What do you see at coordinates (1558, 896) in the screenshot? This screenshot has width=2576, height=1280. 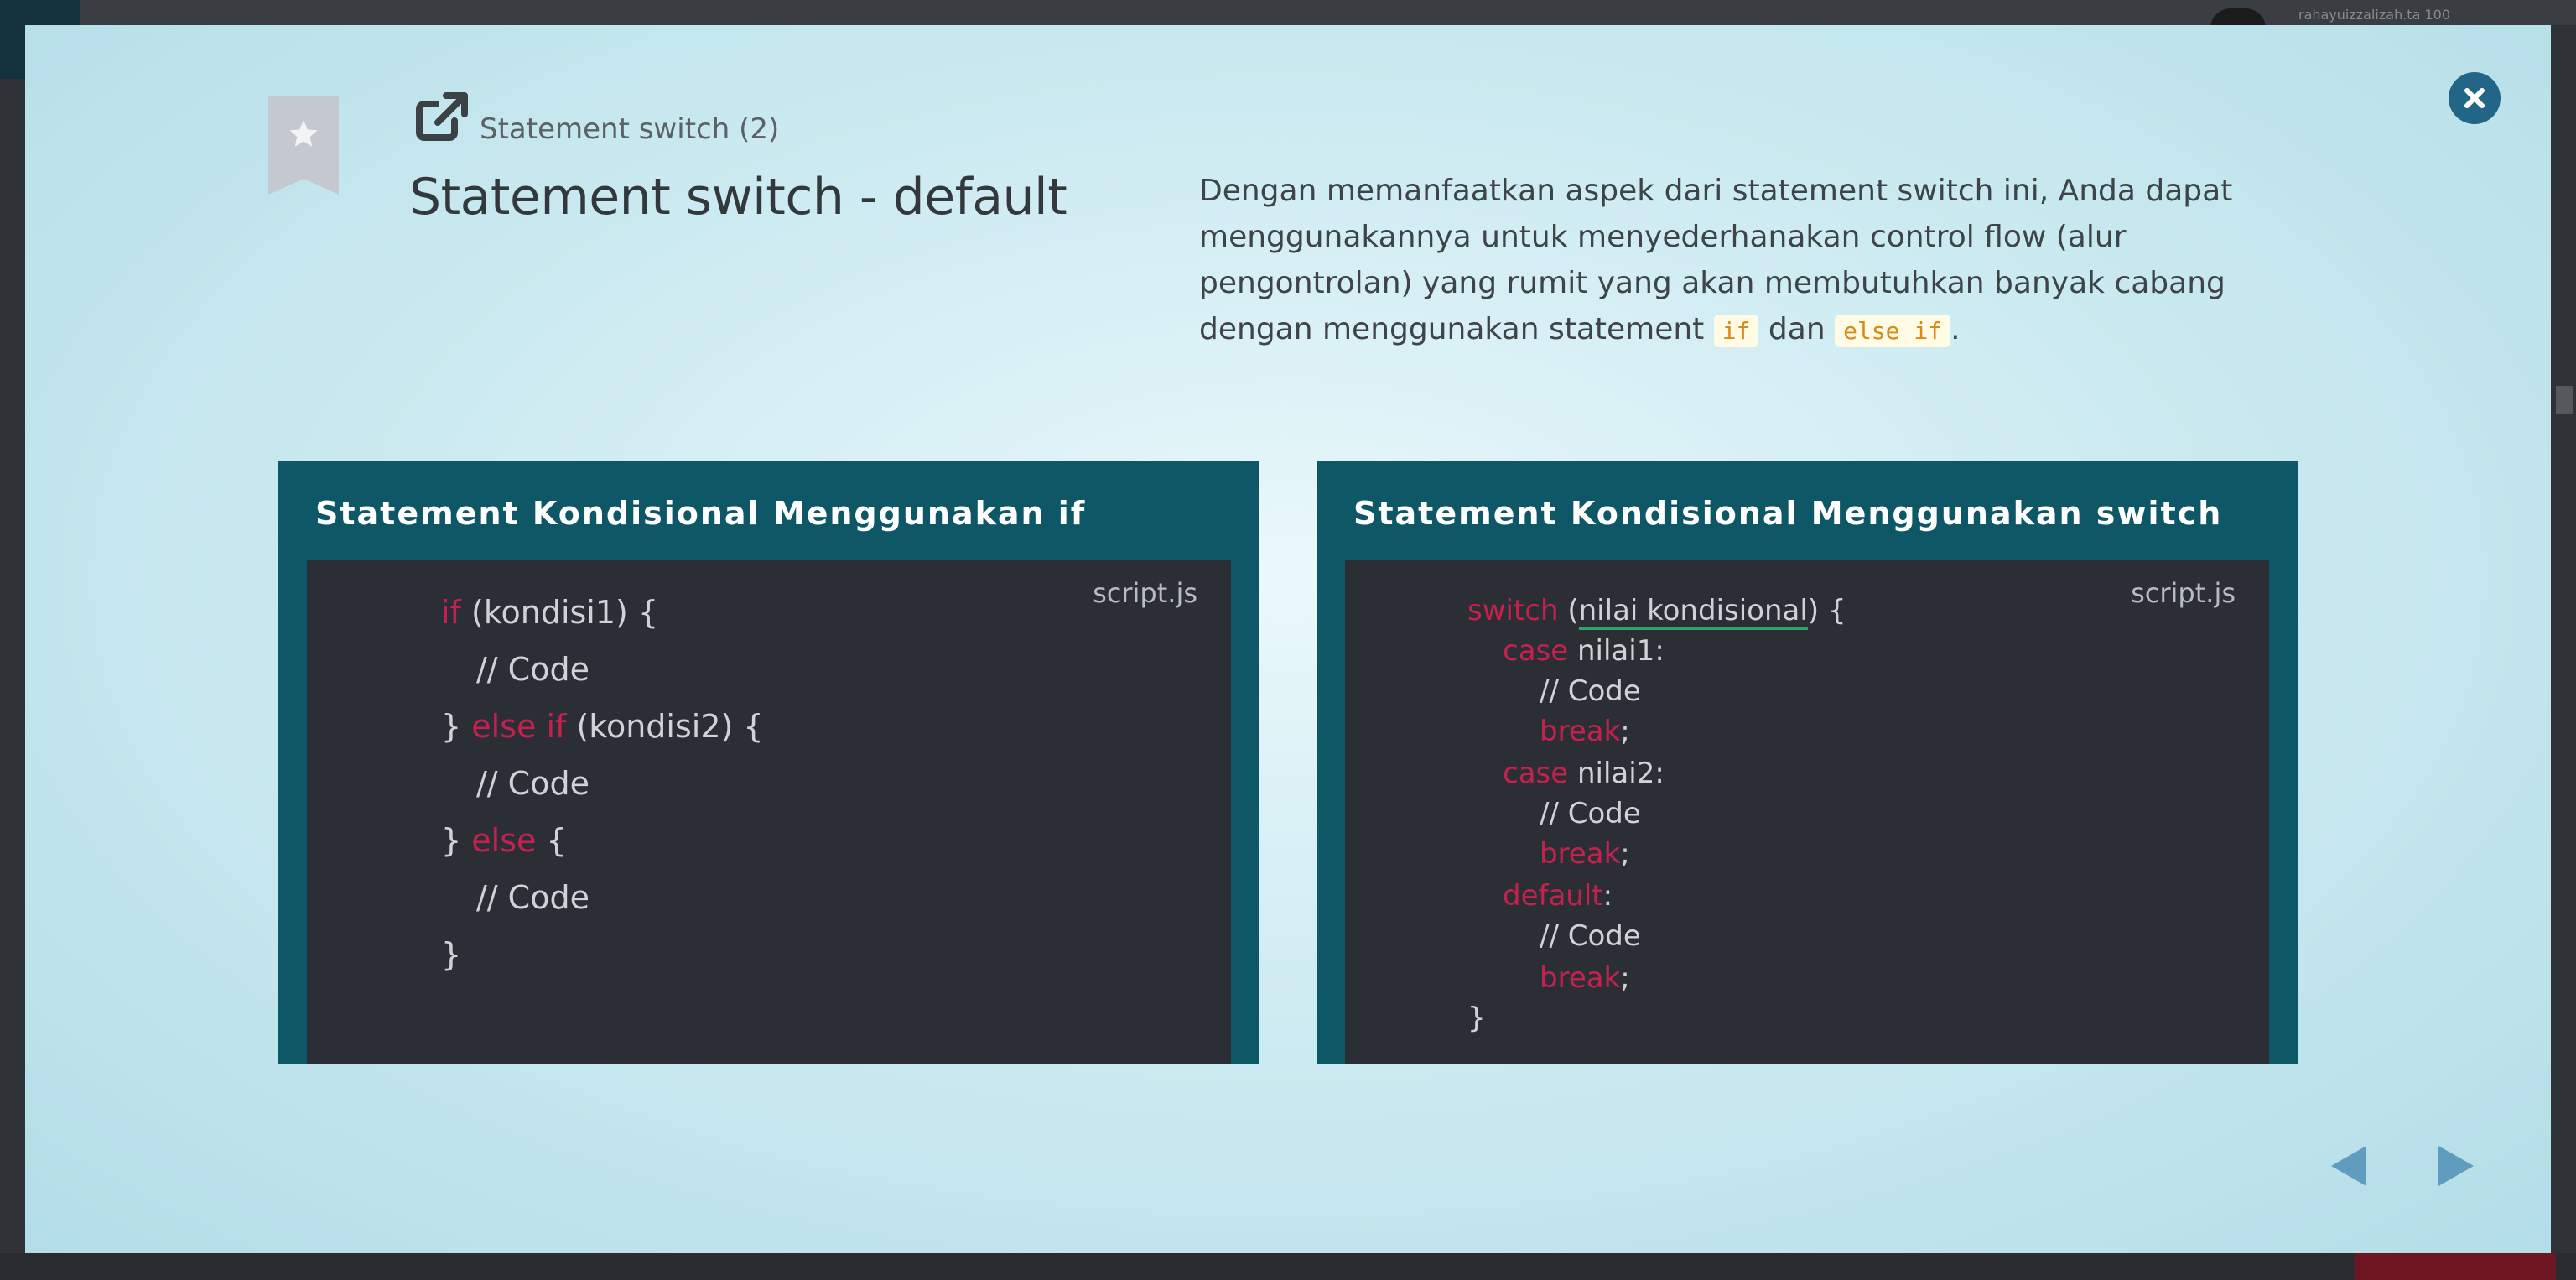 I see `code-line: default:` at bounding box center [1558, 896].